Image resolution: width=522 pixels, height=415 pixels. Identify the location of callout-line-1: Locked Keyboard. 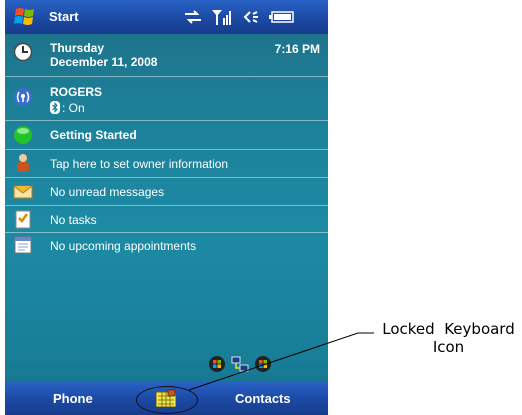
(448, 329).